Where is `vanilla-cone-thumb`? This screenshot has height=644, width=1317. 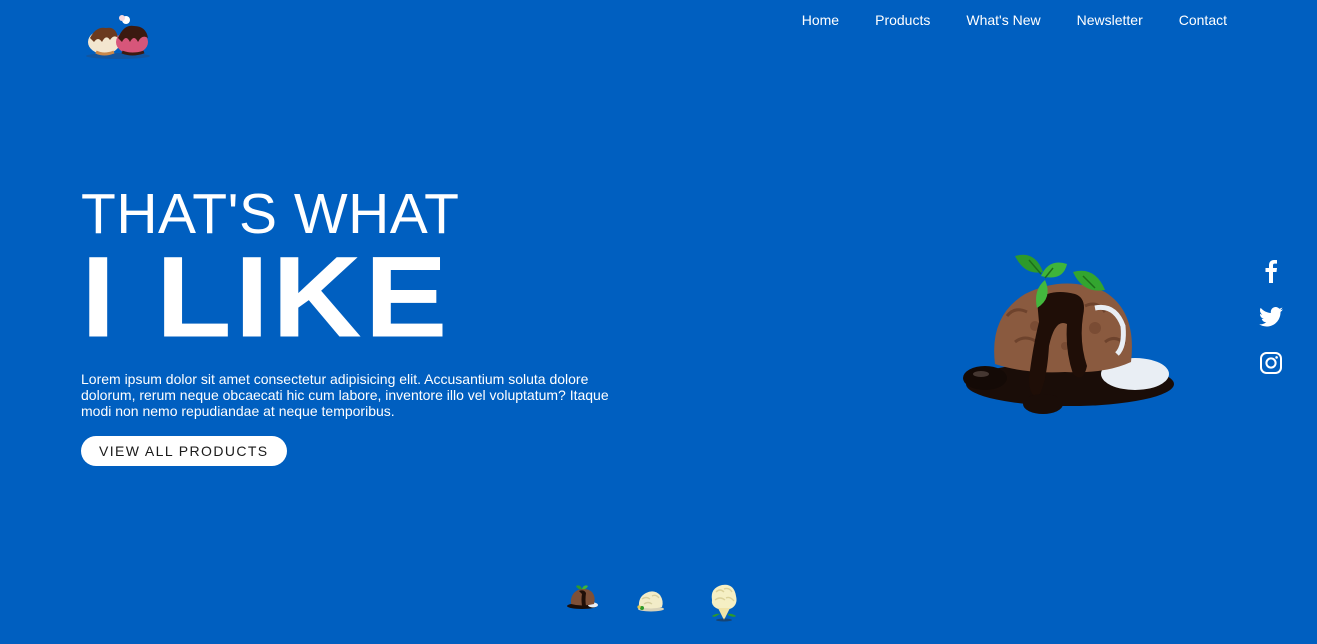 vanilla-cone-thumb is located at coordinates (724, 604).